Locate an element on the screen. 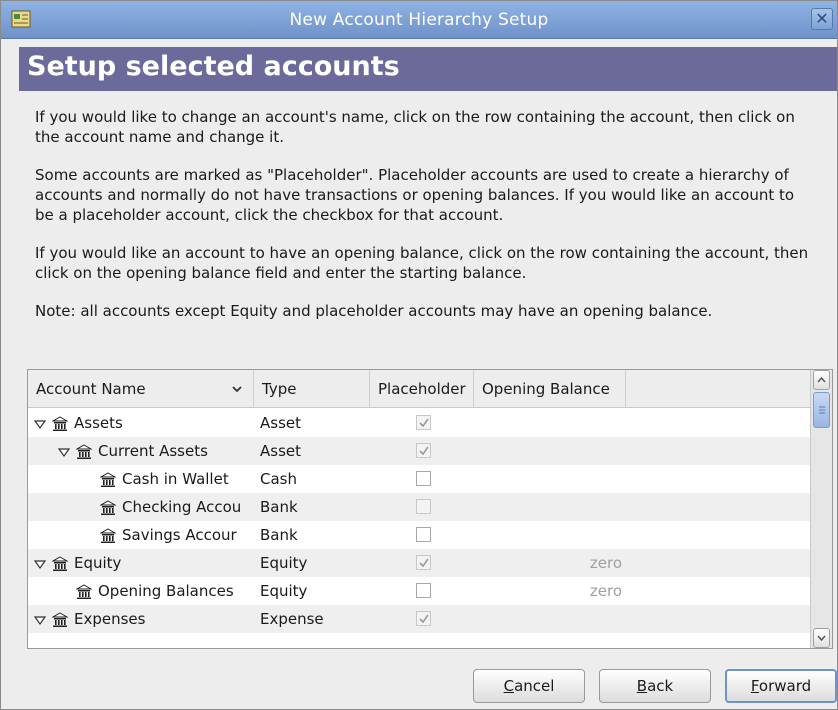 The image size is (838, 710). account-name-cell: Expenses is located at coordinates (140, 619).